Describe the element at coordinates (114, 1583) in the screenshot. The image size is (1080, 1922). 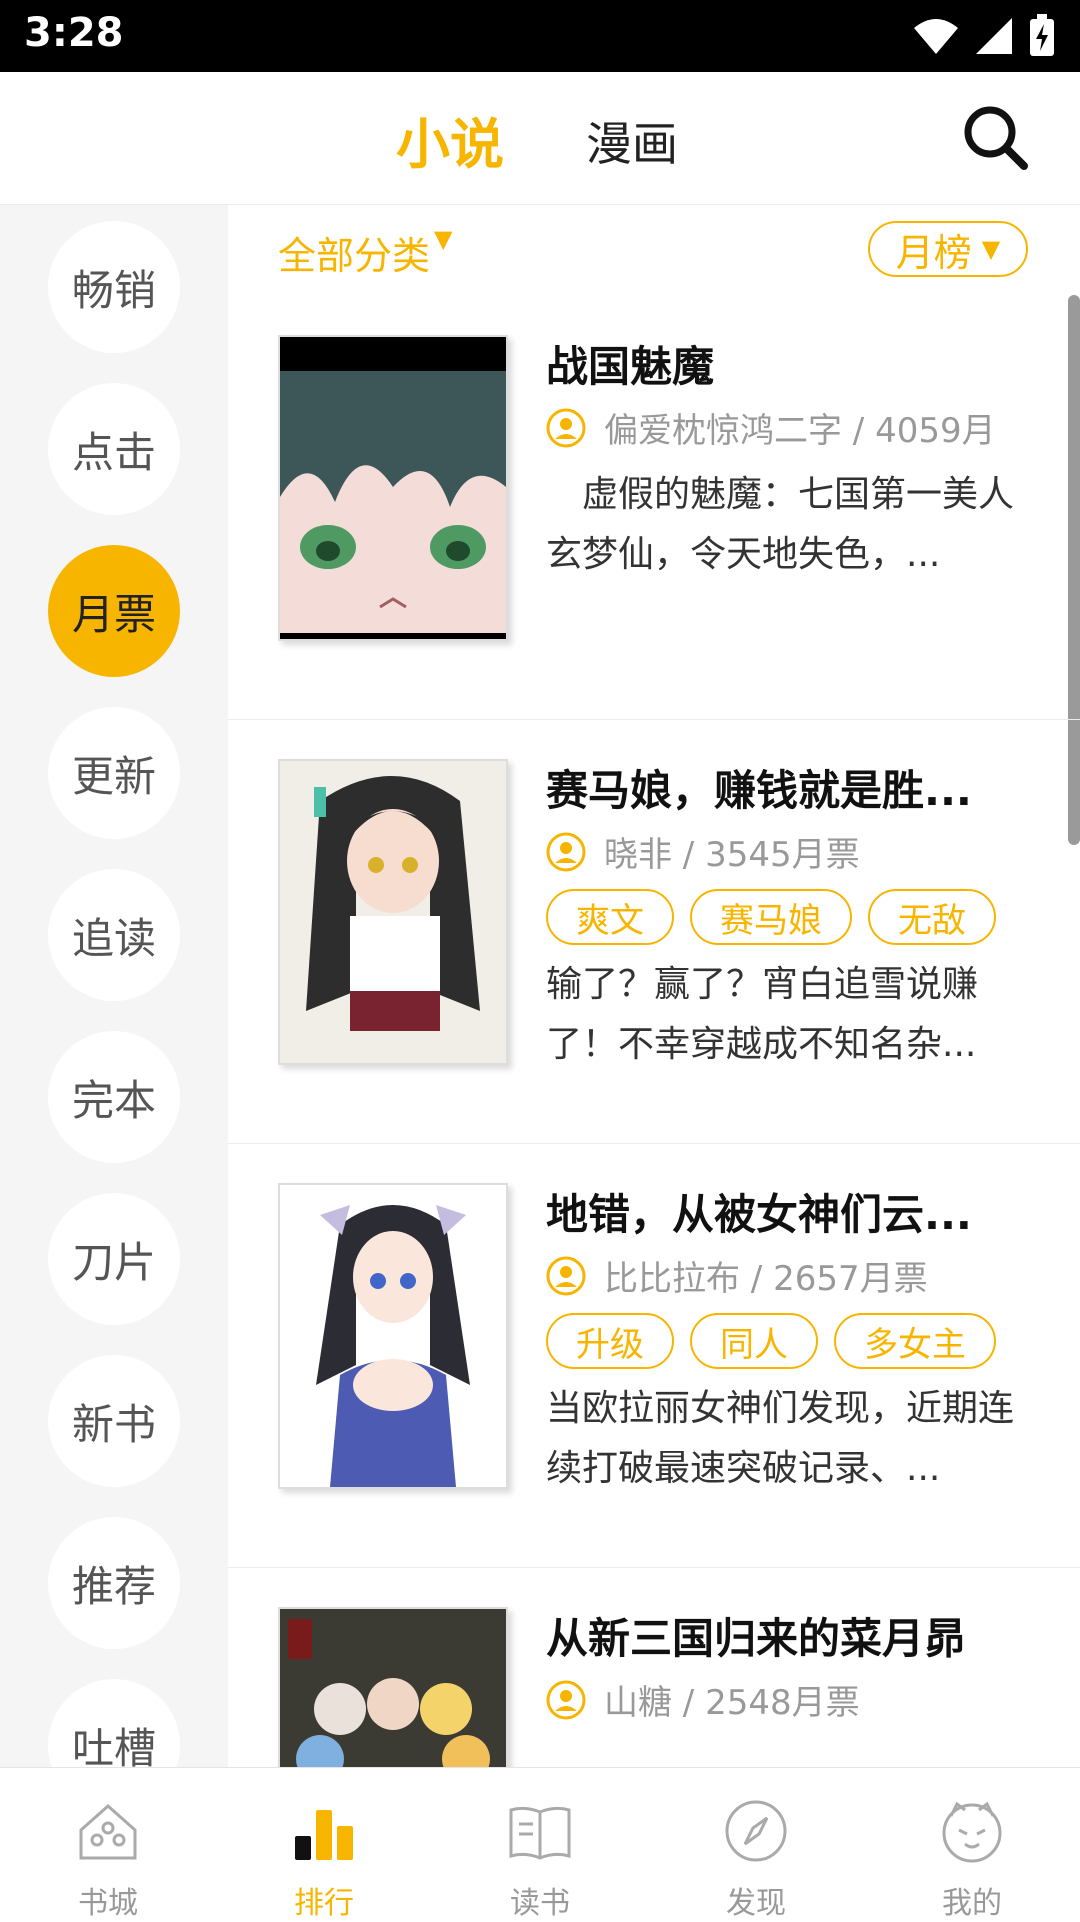
I see `sidebar-item-recommend: 推荐` at that location.